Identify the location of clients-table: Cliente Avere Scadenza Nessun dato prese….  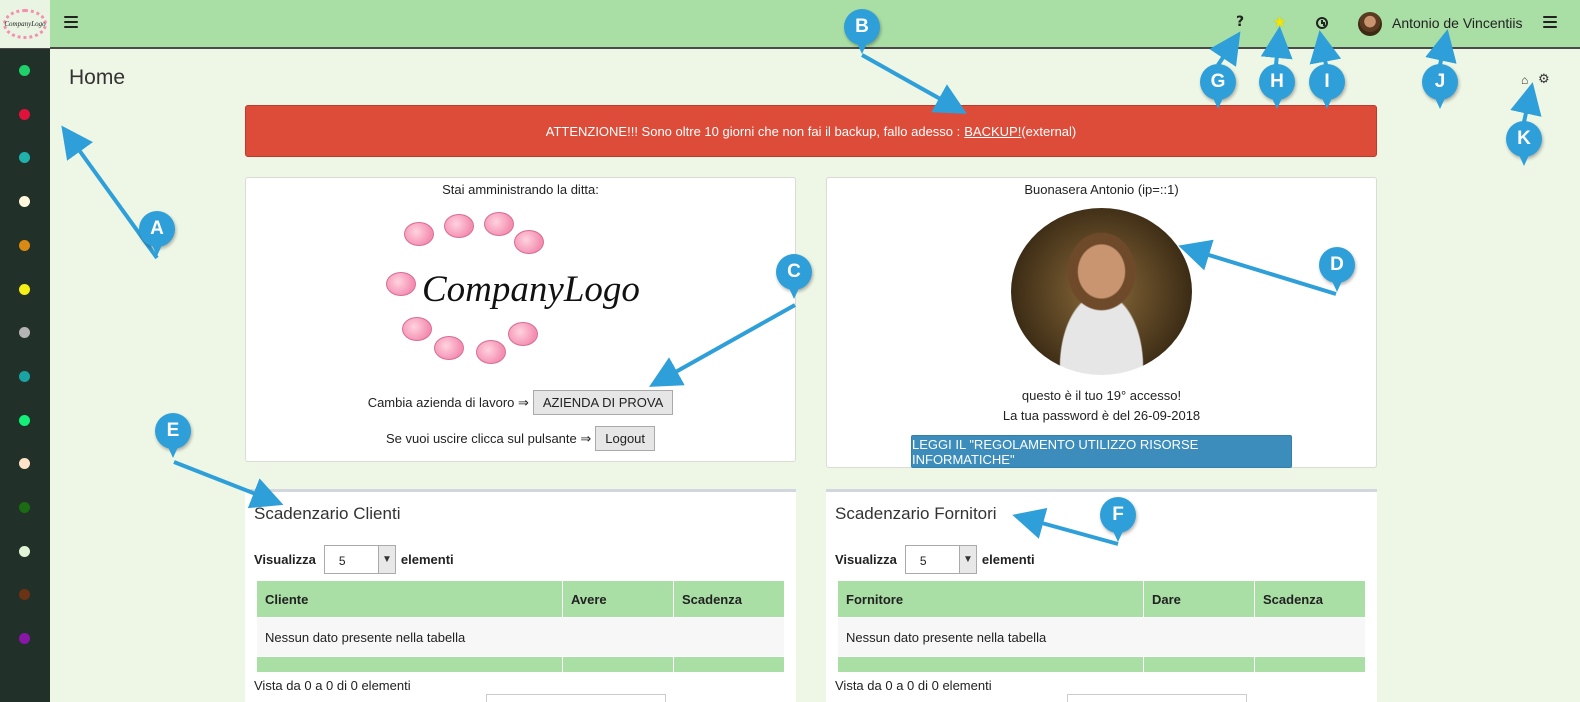
(520, 626).